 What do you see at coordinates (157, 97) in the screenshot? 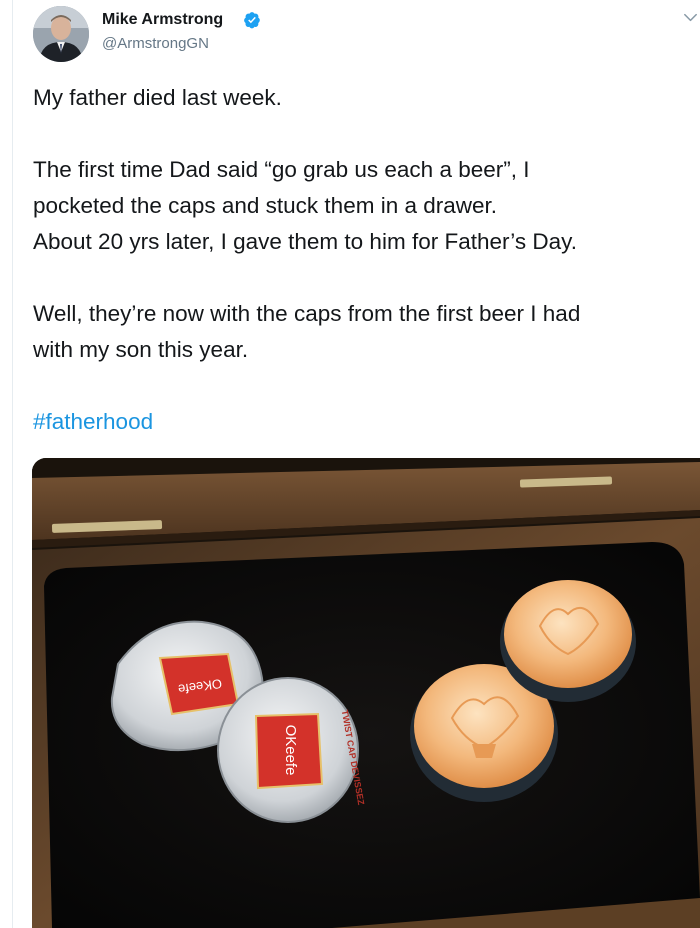
I see `tweet-line: My father died last week.` at bounding box center [157, 97].